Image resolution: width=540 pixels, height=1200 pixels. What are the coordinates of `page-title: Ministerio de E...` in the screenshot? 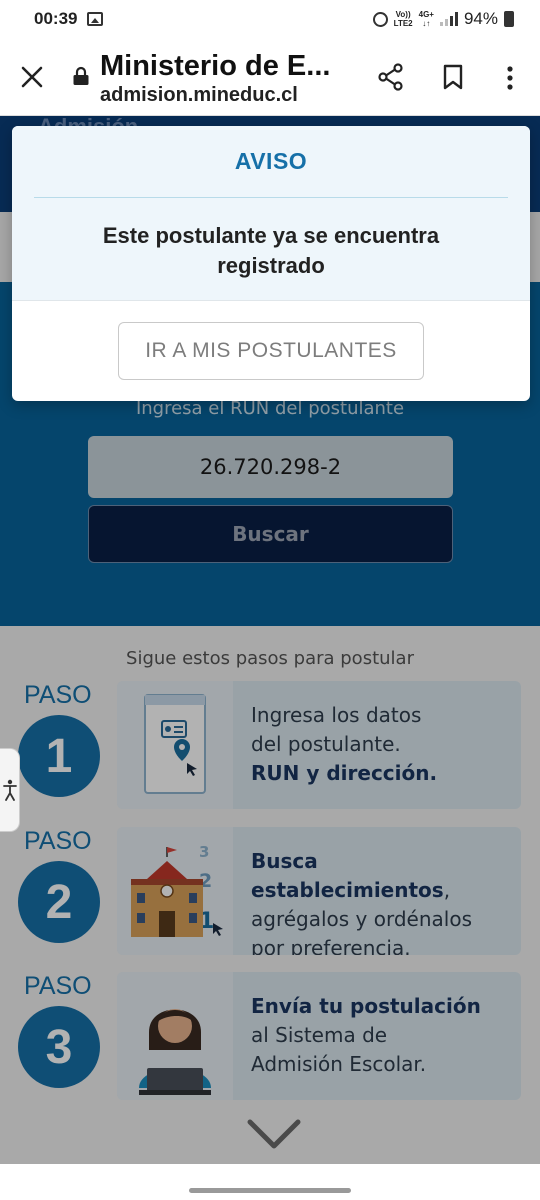 It's located at (215, 66).